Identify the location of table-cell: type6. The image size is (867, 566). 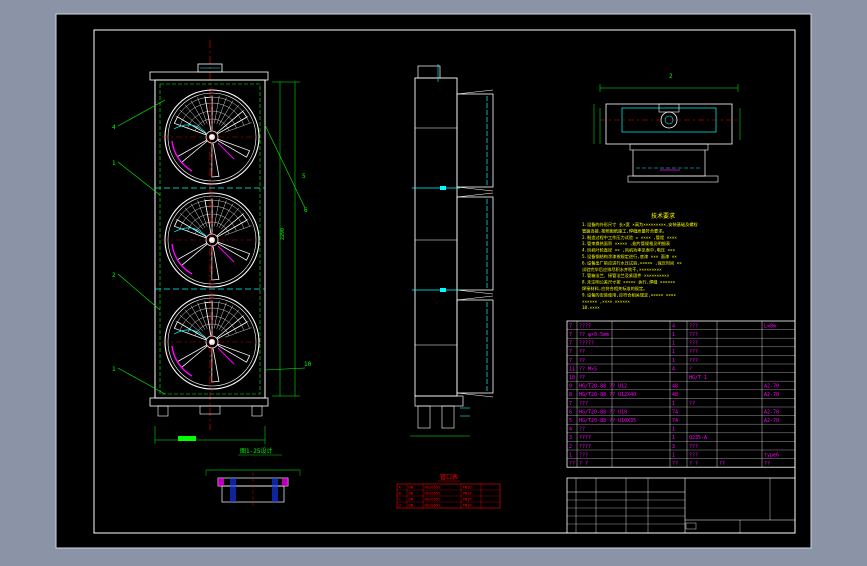
(771, 455).